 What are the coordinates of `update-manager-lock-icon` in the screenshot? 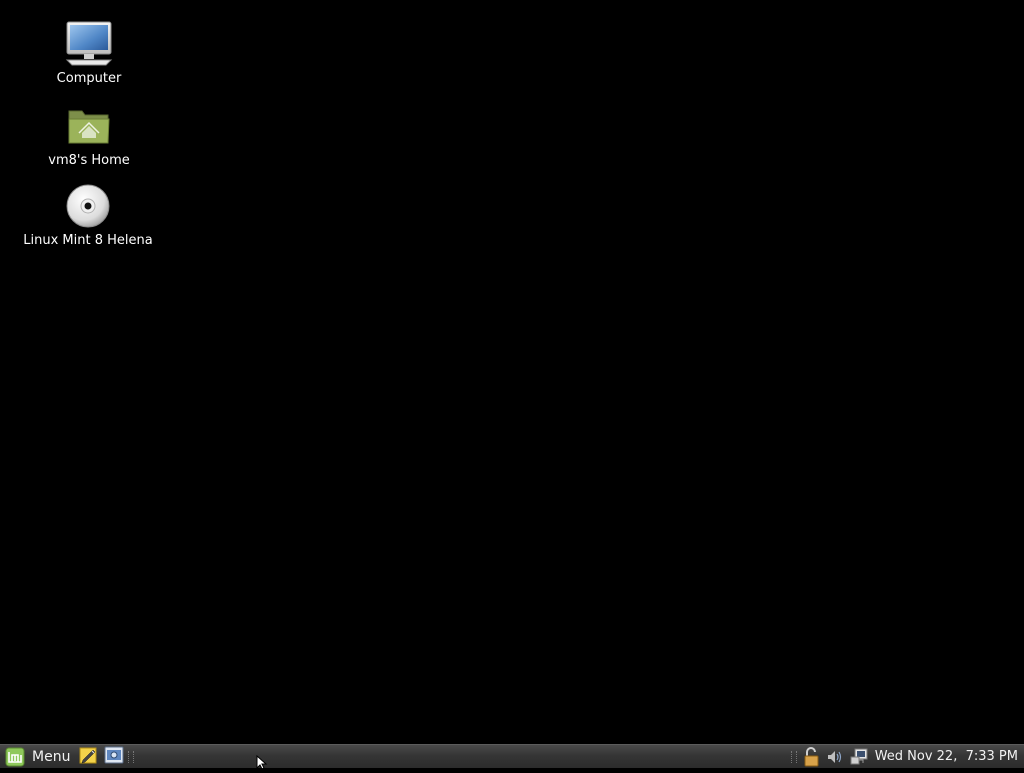 It's located at (811, 756).